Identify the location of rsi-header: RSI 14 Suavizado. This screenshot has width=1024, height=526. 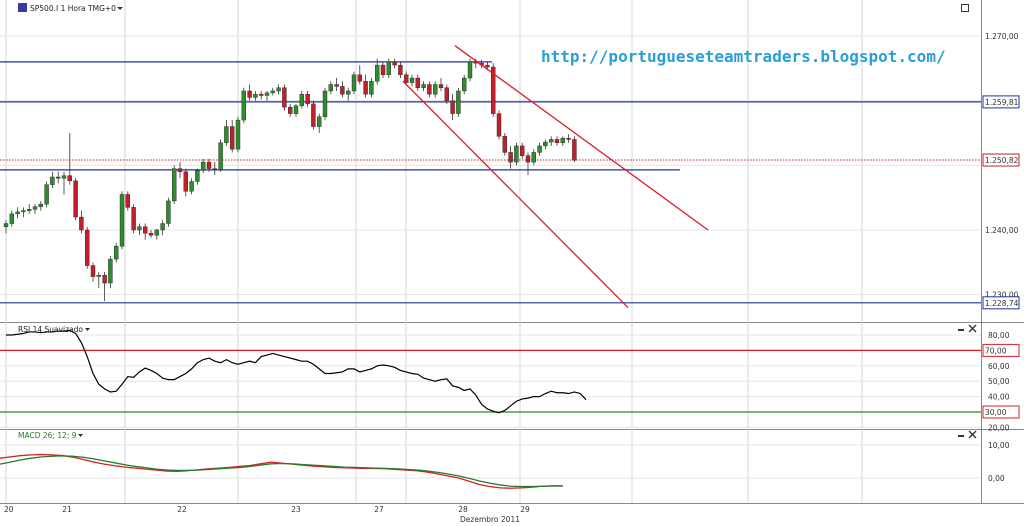
(54, 329).